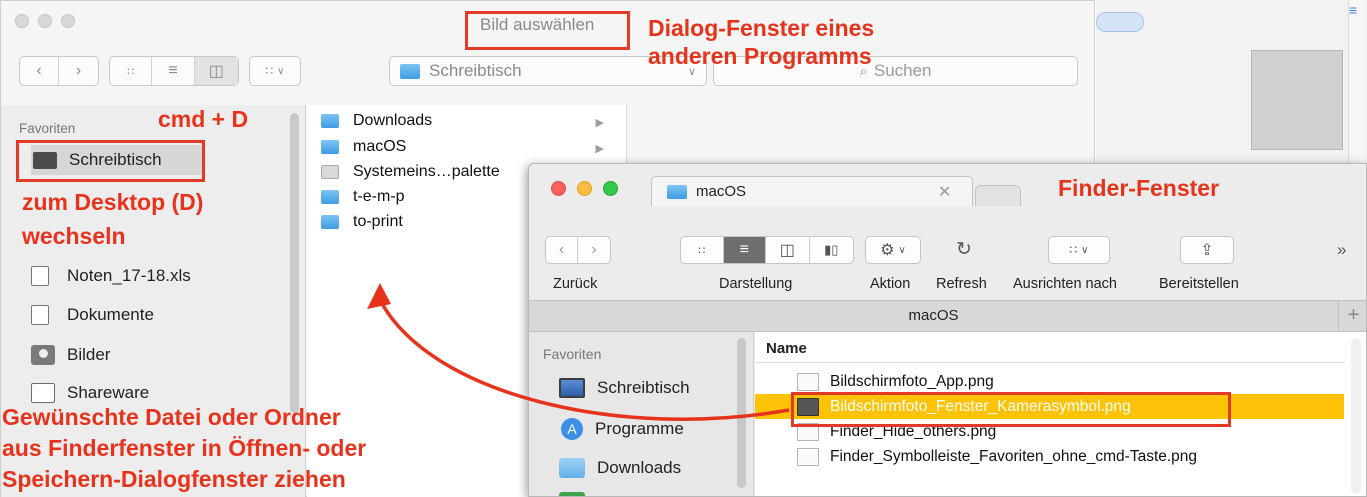  What do you see at coordinates (584, 360) in the screenshot?
I see `drag-arrow-path` at bounding box center [584, 360].